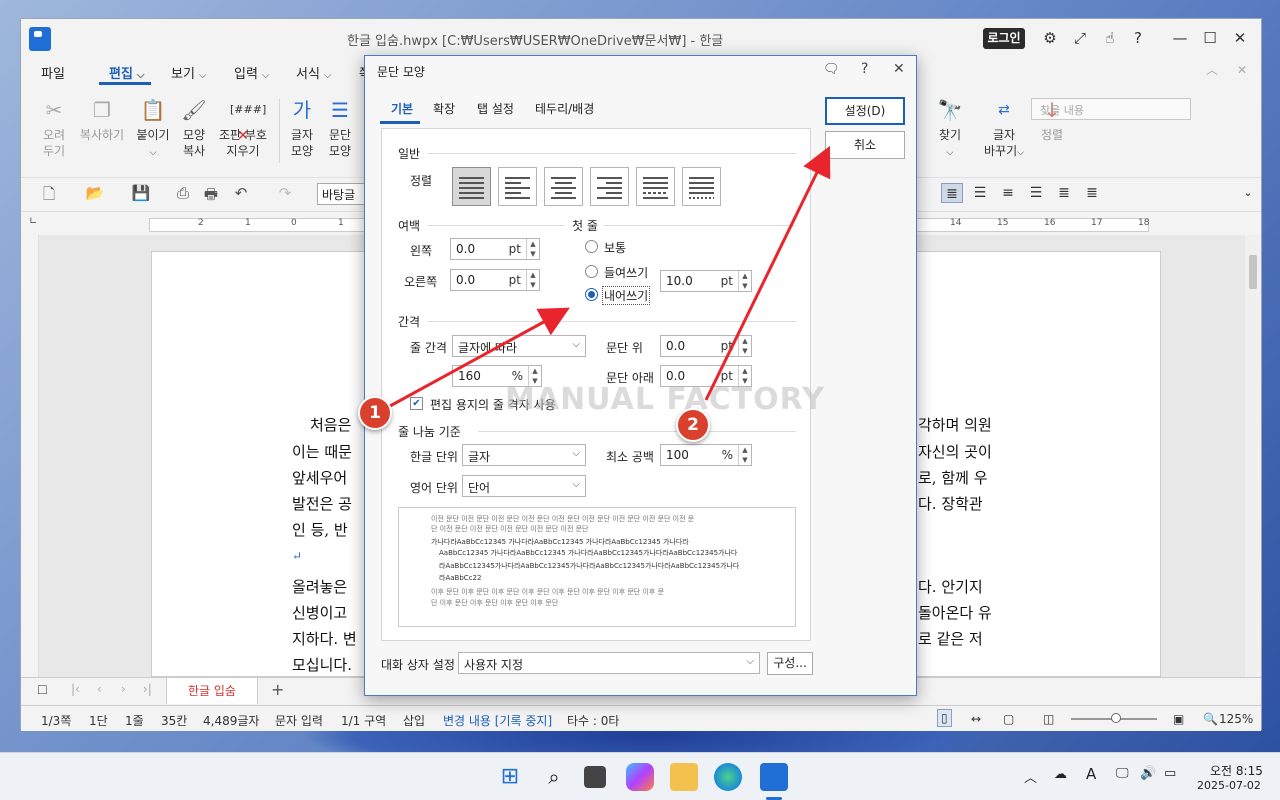 The height and width of the screenshot is (800, 1280). What do you see at coordinates (693, 425) in the screenshot?
I see `annotation-badge-2: 2` at bounding box center [693, 425].